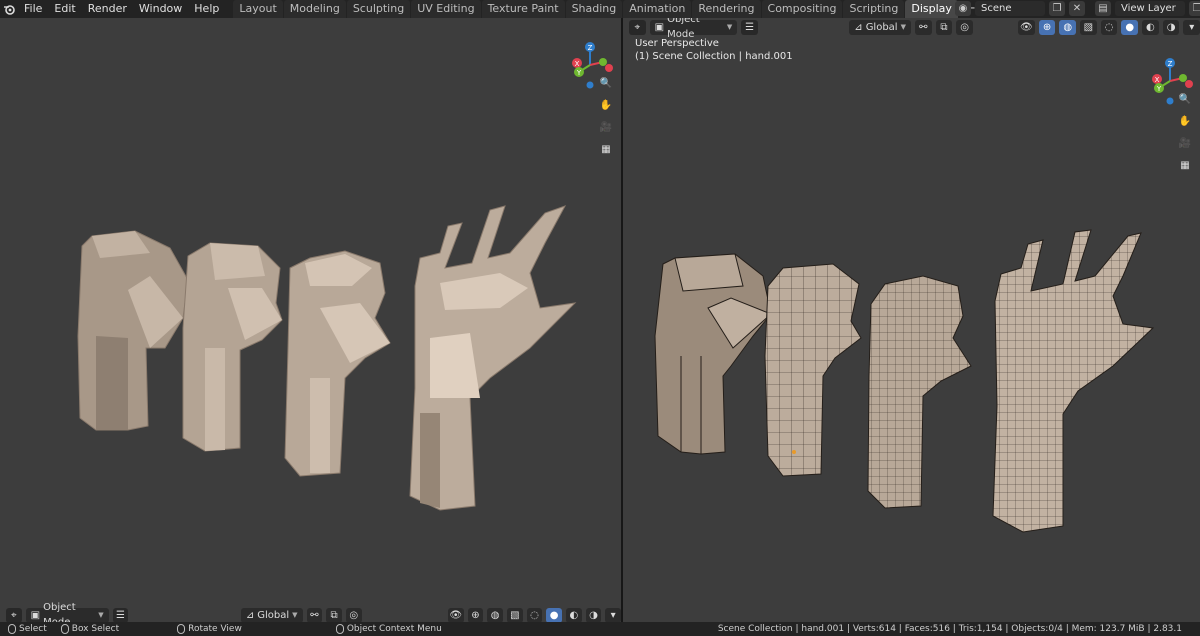  Describe the element at coordinates (314, 9) in the screenshot. I see `tab-modeling: Modeling` at that location.